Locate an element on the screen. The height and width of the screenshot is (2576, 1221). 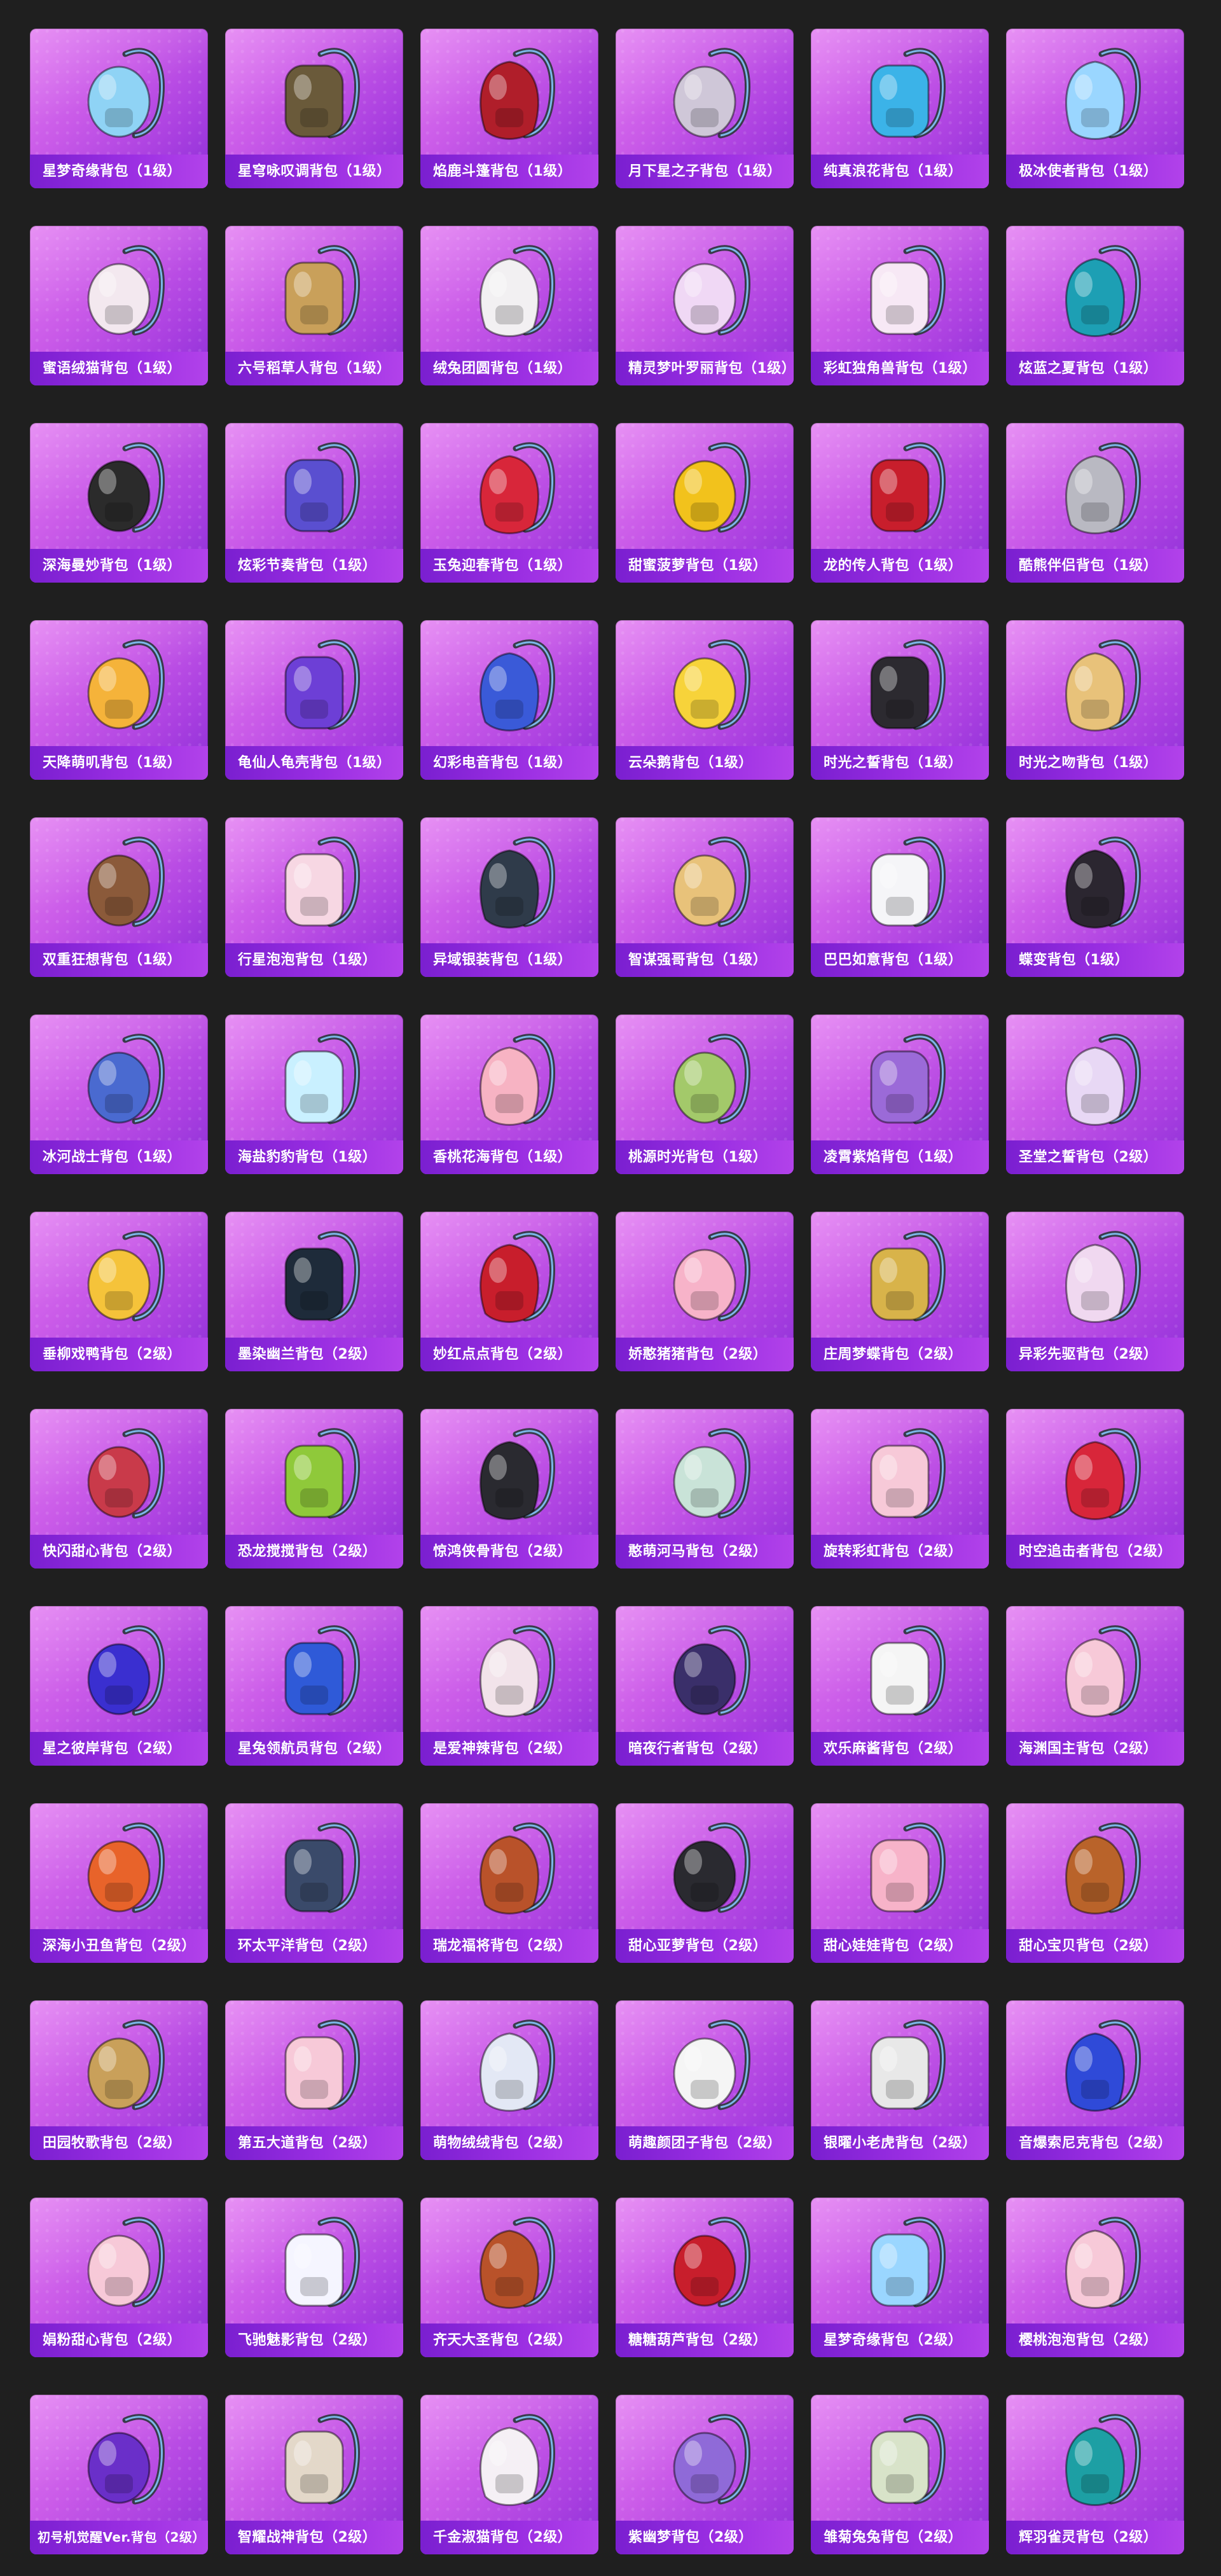
backpack-card: 桃源时光背包（1级） is located at coordinates (705, 1094).